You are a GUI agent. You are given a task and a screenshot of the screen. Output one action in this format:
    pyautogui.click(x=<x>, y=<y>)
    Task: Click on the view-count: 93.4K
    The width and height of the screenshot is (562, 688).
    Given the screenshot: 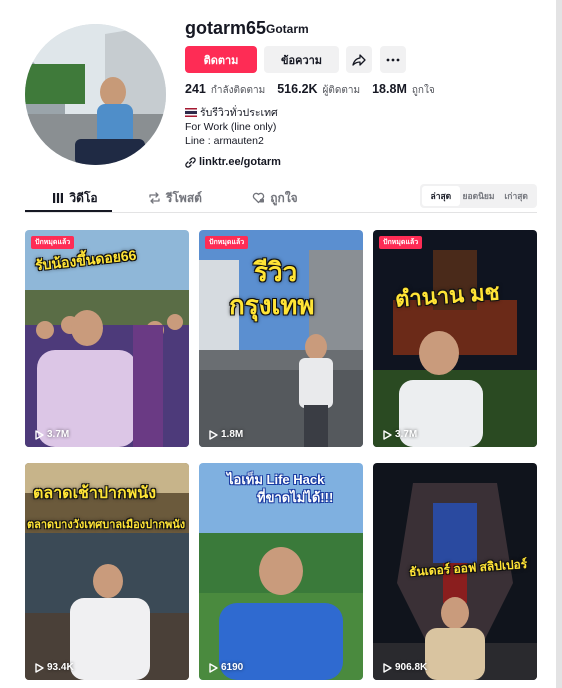 What is the action you would take?
    pyautogui.click(x=54, y=667)
    